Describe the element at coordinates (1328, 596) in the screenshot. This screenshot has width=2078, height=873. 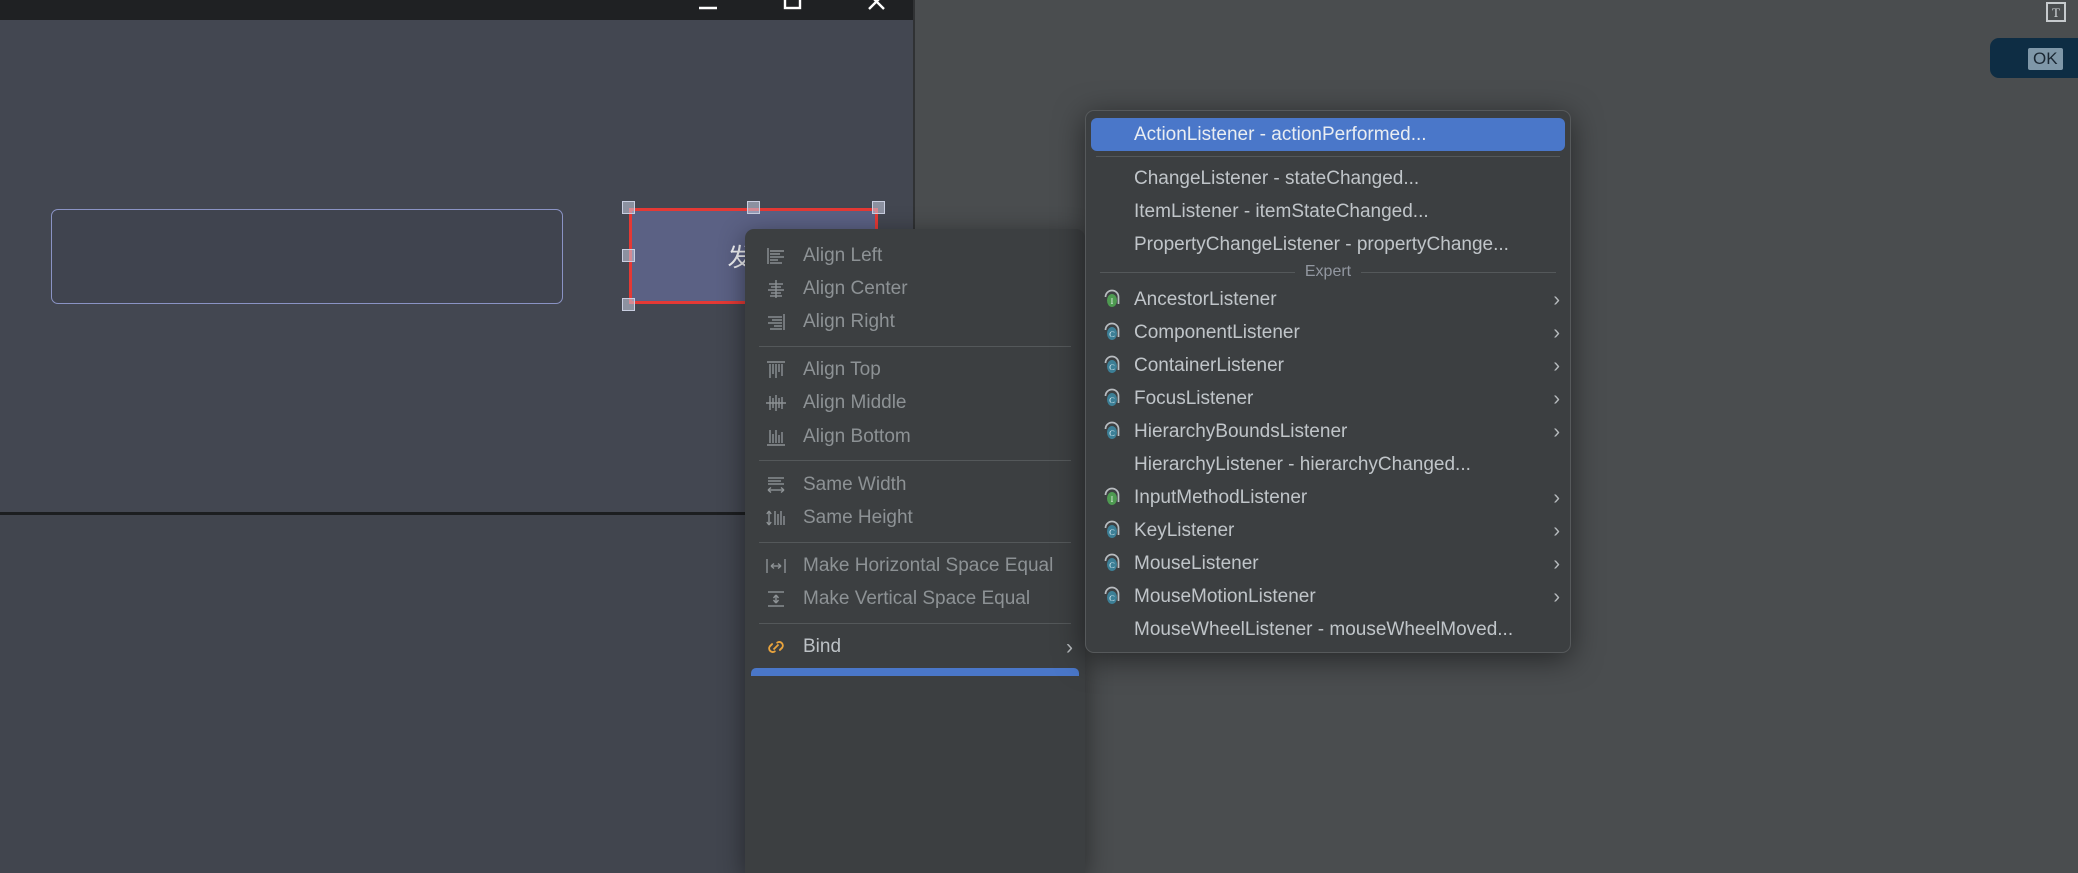
I see `listener-item-mousemotionlistener: C MouseMotionListener ›` at that location.